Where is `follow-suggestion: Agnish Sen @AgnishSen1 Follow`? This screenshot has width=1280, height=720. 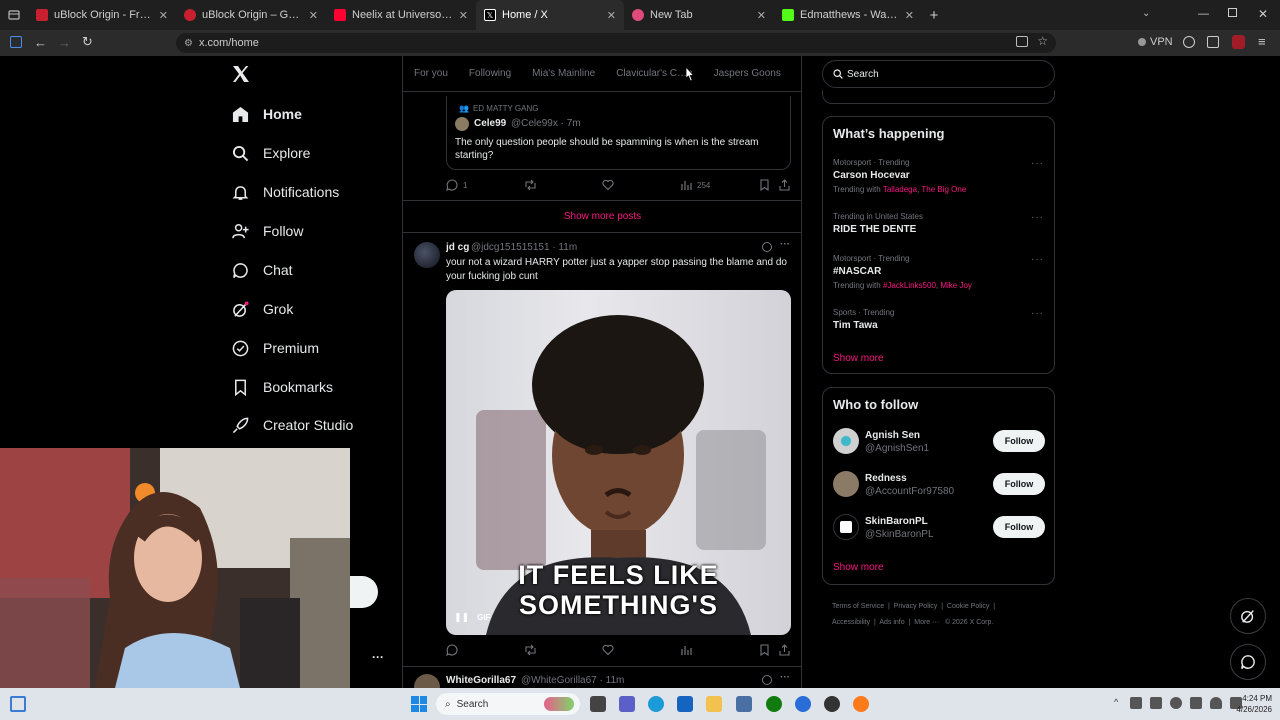 follow-suggestion: Agnish Sen @AgnishSen1 Follow is located at coordinates (939, 442).